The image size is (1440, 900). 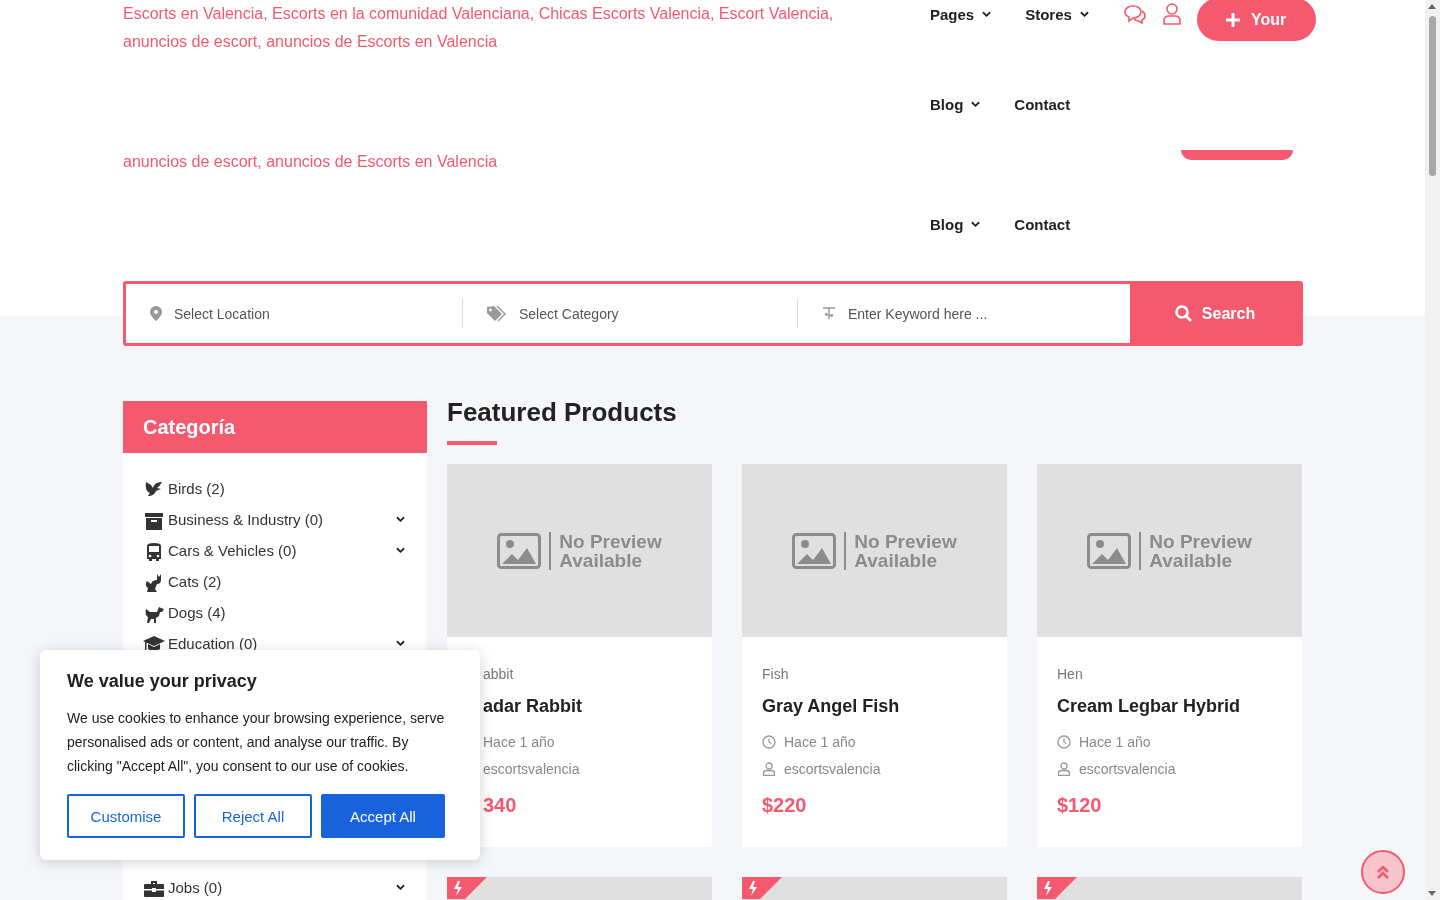 I want to click on category-item: Dogs (4), so click(x=275, y=612).